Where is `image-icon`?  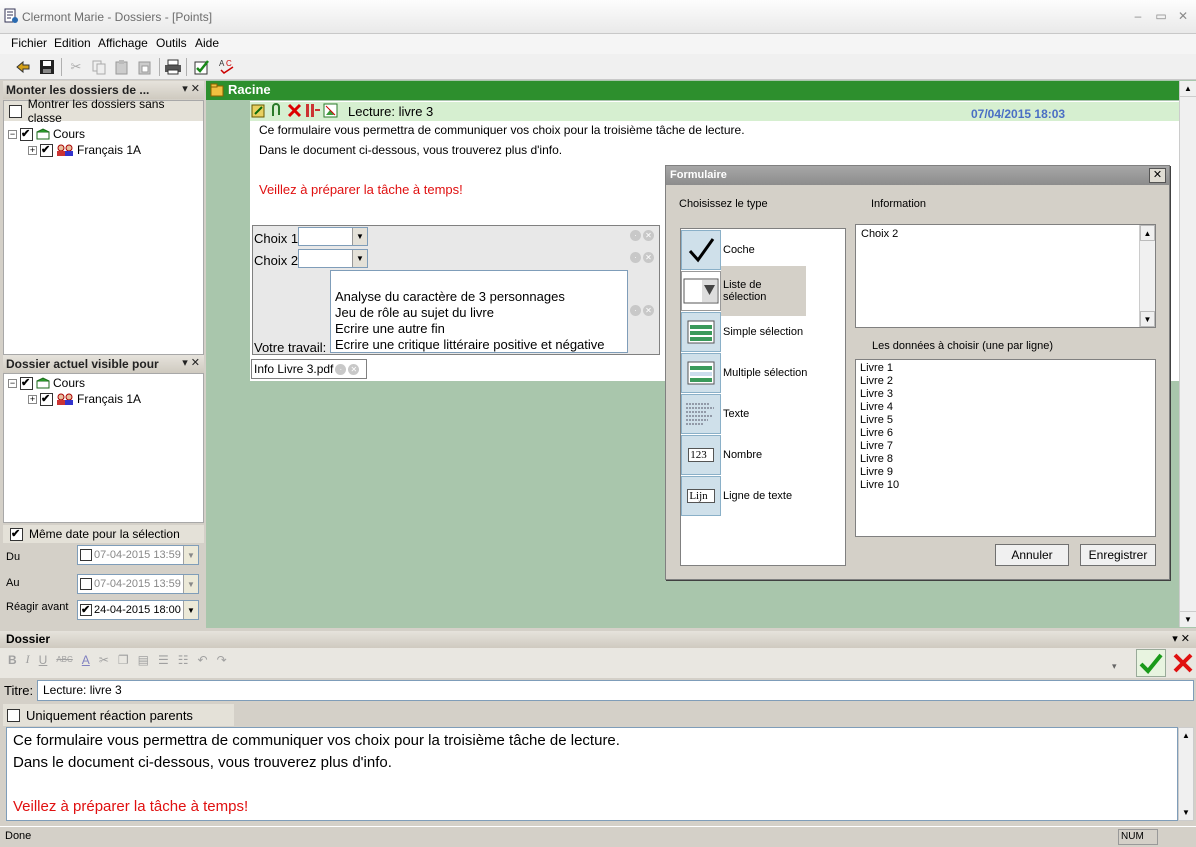
image-icon is located at coordinates (330, 110).